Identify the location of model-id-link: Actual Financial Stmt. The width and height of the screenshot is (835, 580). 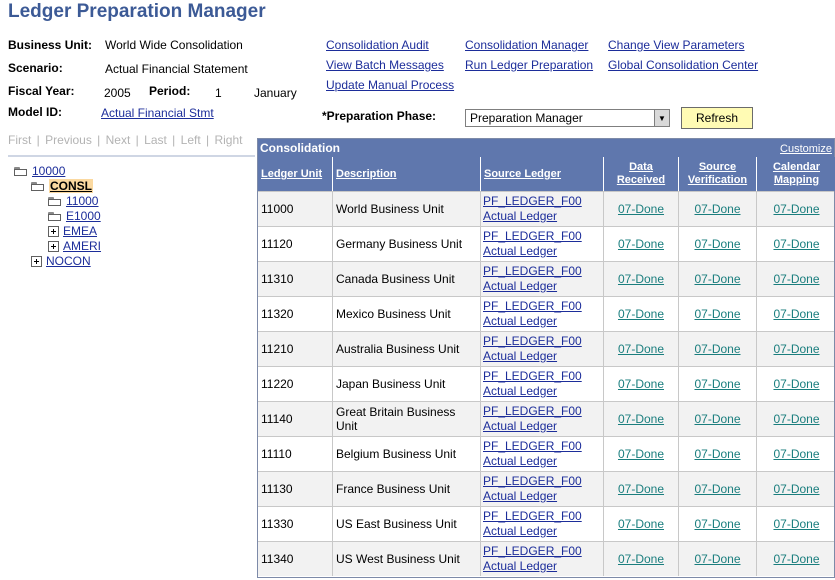
(157, 113).